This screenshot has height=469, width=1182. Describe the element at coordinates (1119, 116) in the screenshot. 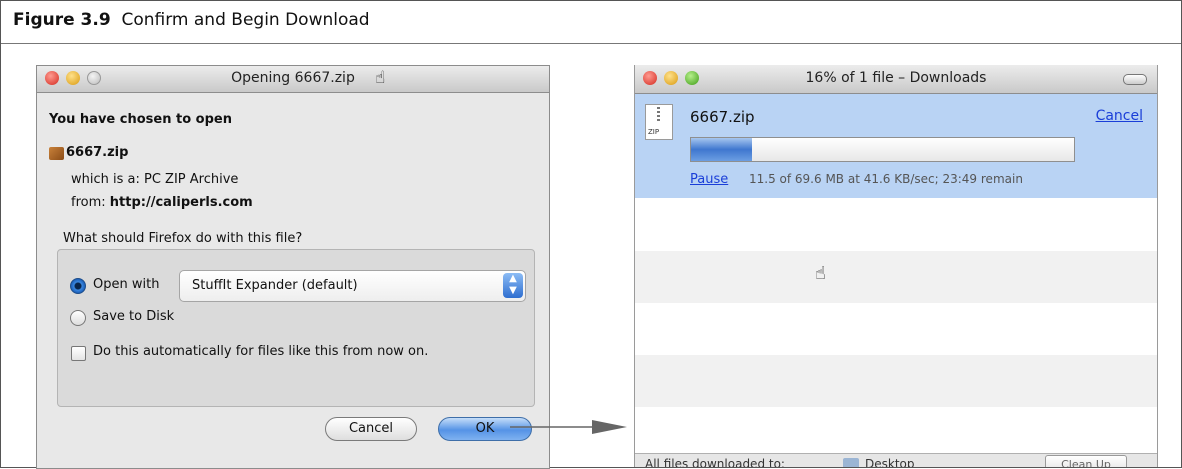

I see `download-cancel-link: Cancel` at that location.